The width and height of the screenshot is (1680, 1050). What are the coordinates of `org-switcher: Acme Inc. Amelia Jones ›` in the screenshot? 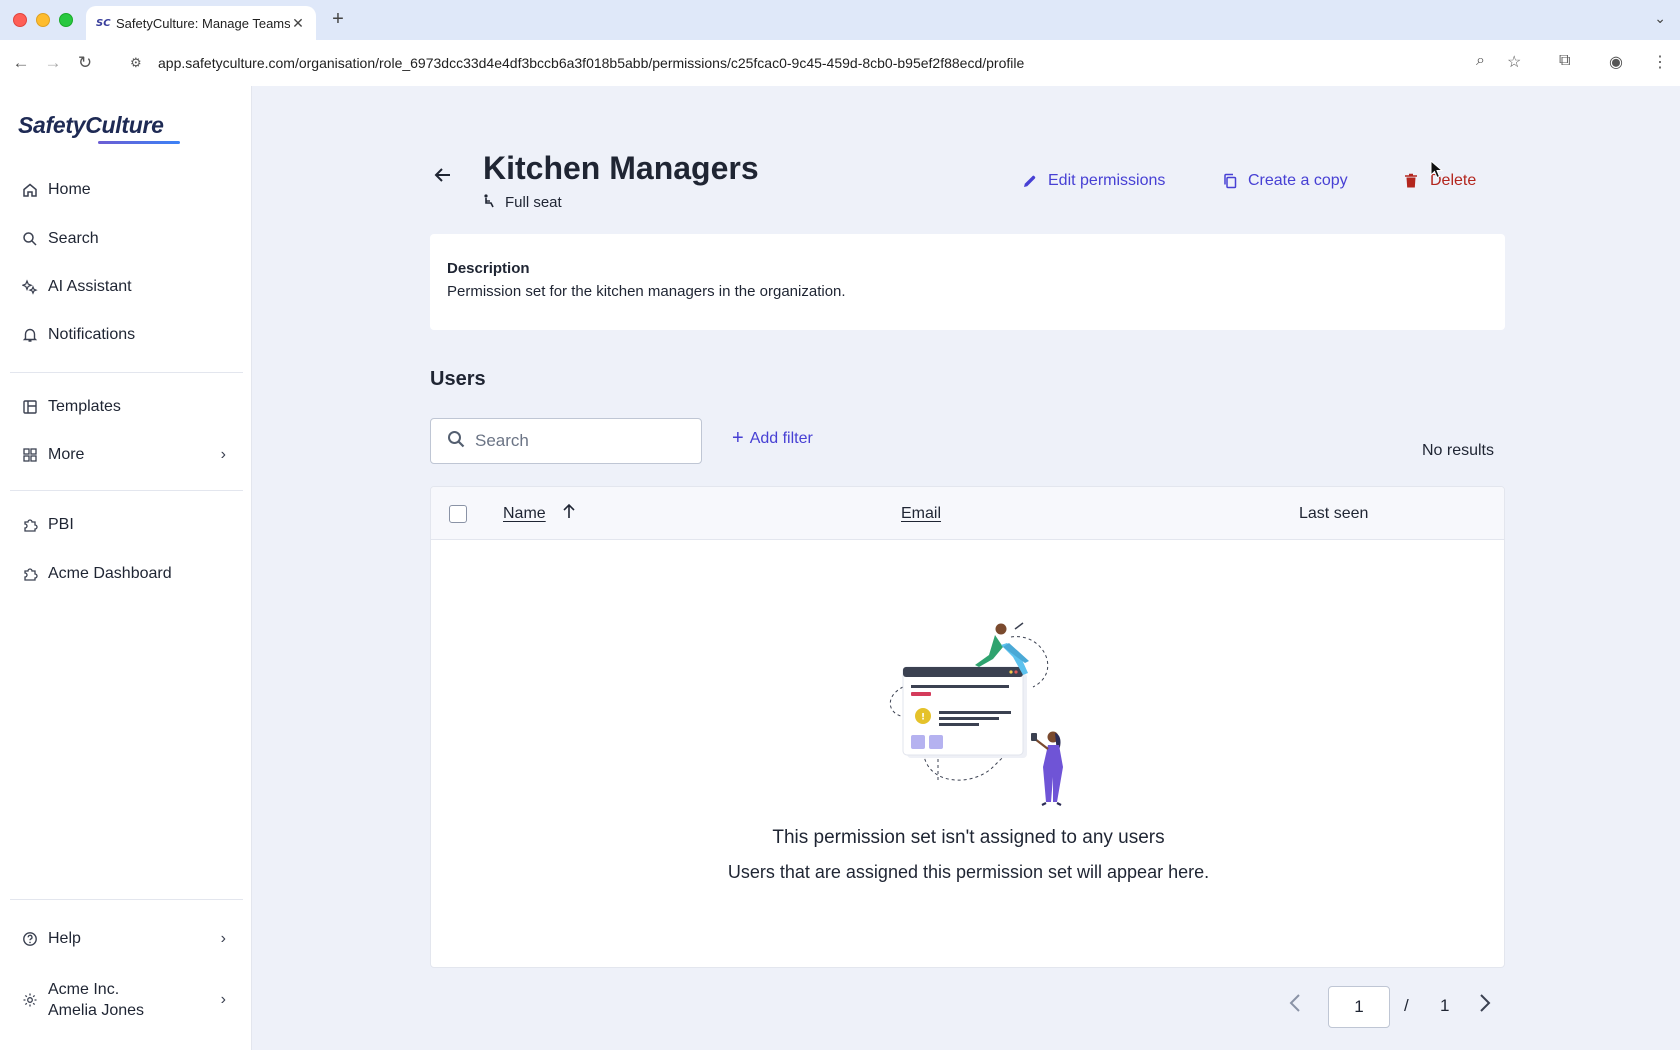 It's located at (126, 1000).